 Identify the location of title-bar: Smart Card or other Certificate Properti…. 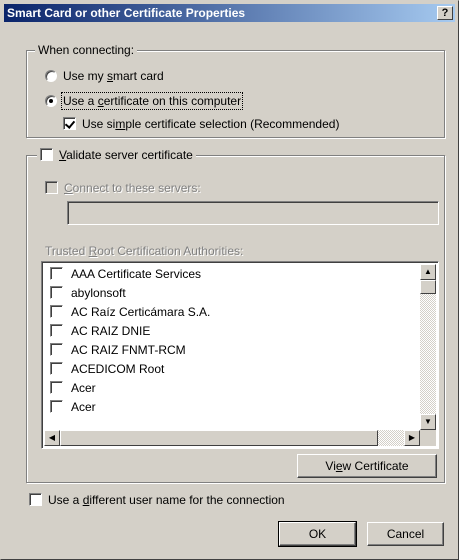
(229, 13).